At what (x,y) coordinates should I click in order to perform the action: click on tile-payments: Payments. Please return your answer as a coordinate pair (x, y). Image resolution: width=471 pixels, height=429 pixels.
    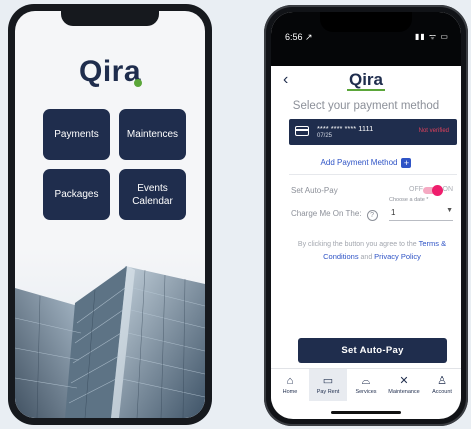
    Looking at the image, I should click on (76, 134).